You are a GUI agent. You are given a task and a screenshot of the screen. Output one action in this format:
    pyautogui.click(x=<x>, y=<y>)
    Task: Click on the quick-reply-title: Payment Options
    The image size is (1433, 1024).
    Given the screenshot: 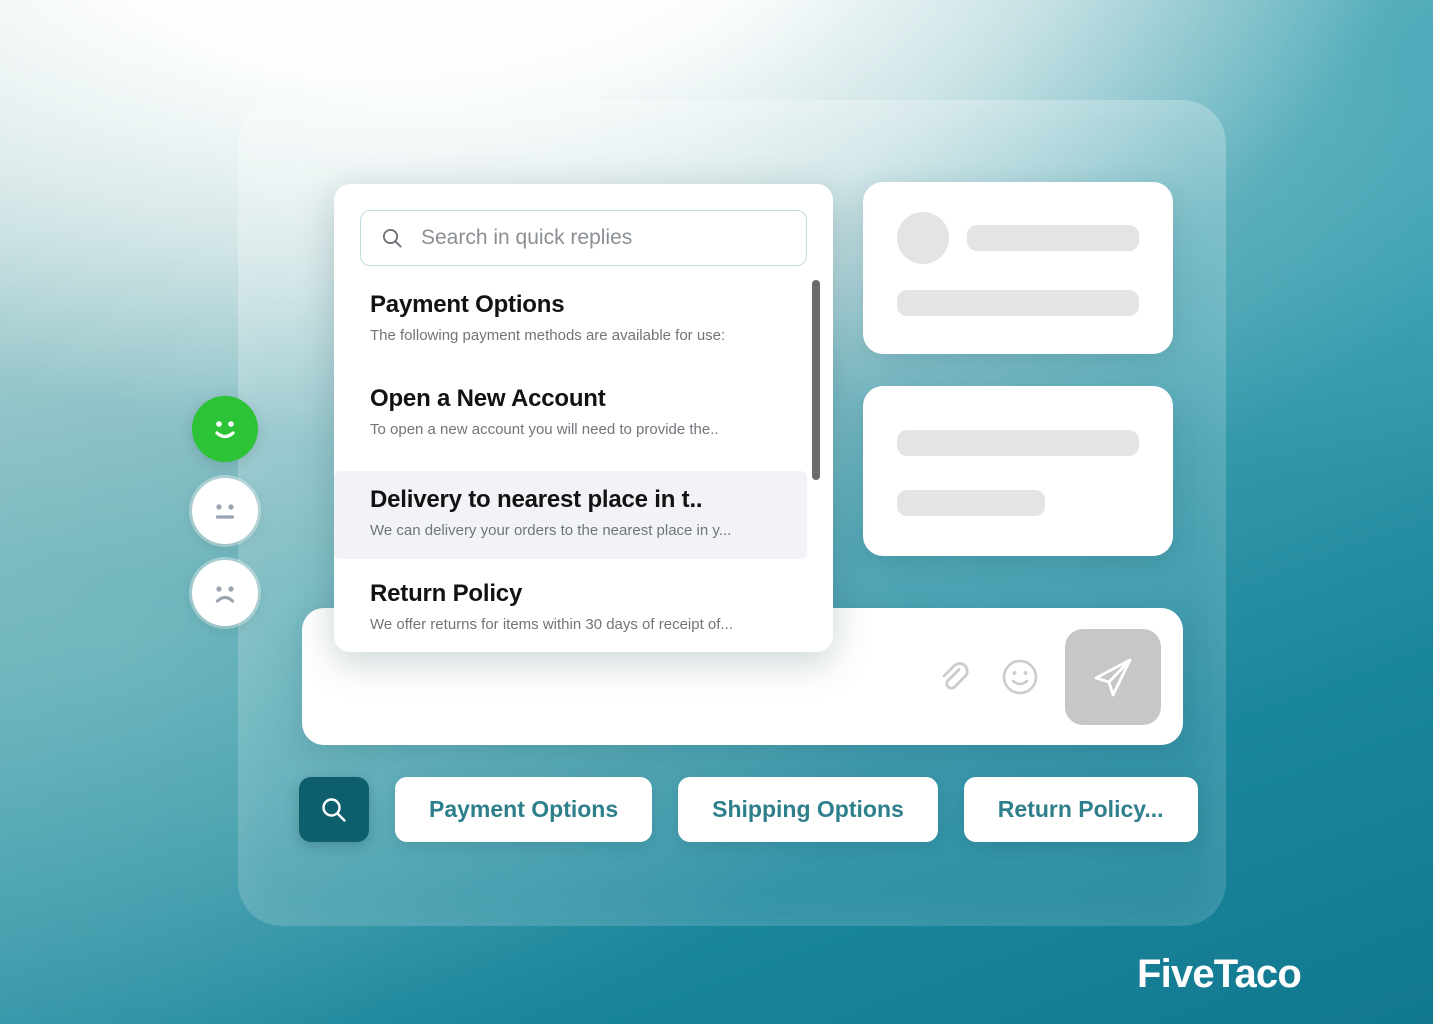 What is the action you would take?
    pyautogui.click(x=467, y=304)
    